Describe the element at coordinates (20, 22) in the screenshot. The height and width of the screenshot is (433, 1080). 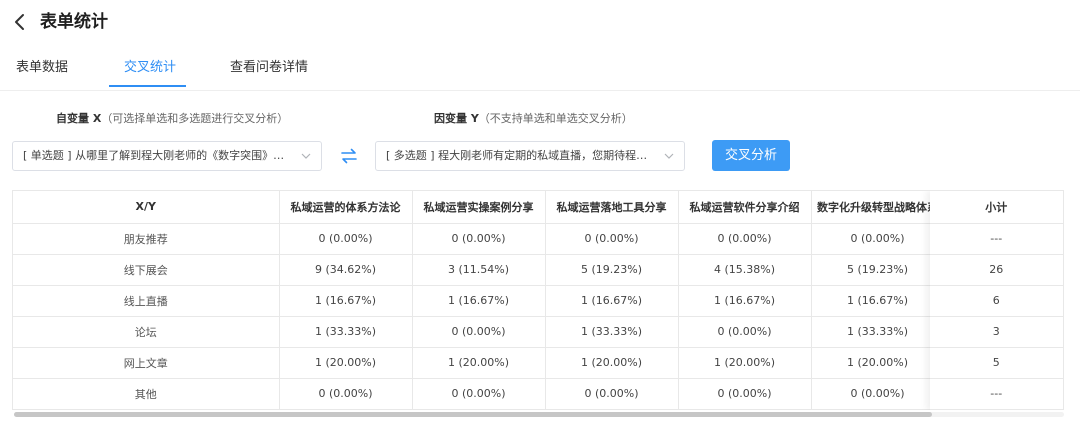
I see `chevron-left-icon` at that location.